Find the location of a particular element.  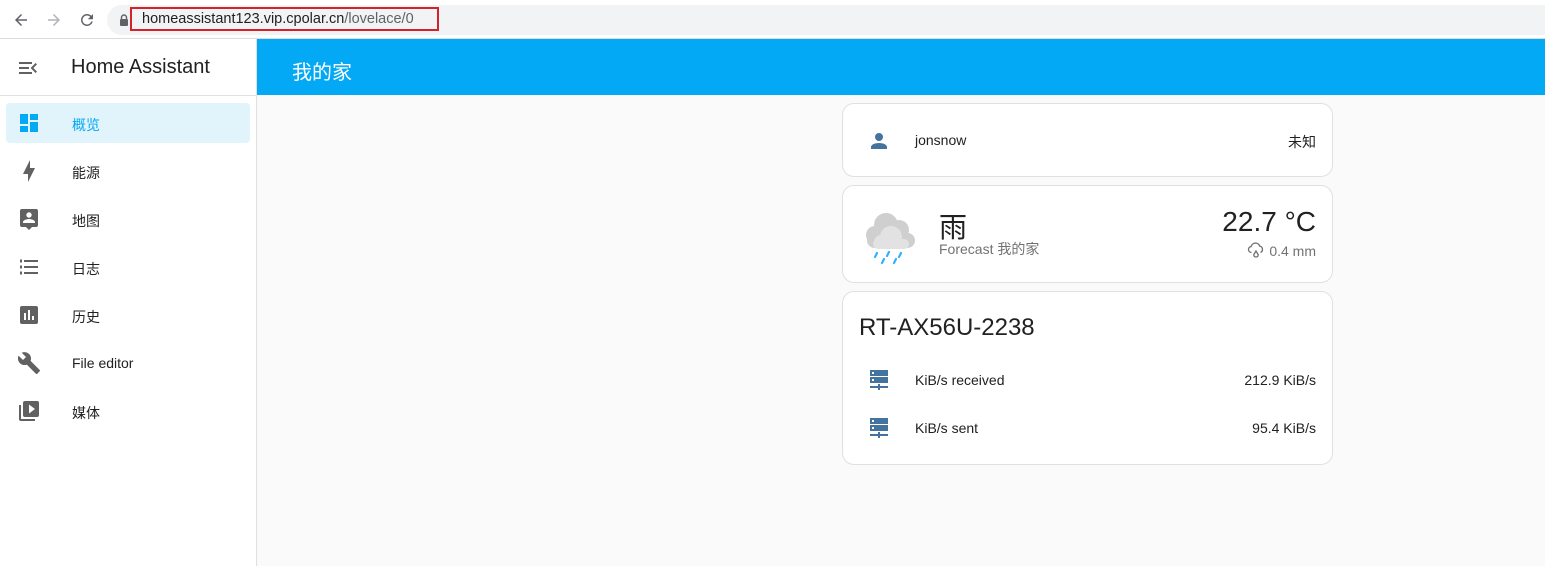

dashboard-title: 我的家 is located at coordinates (322, 73).